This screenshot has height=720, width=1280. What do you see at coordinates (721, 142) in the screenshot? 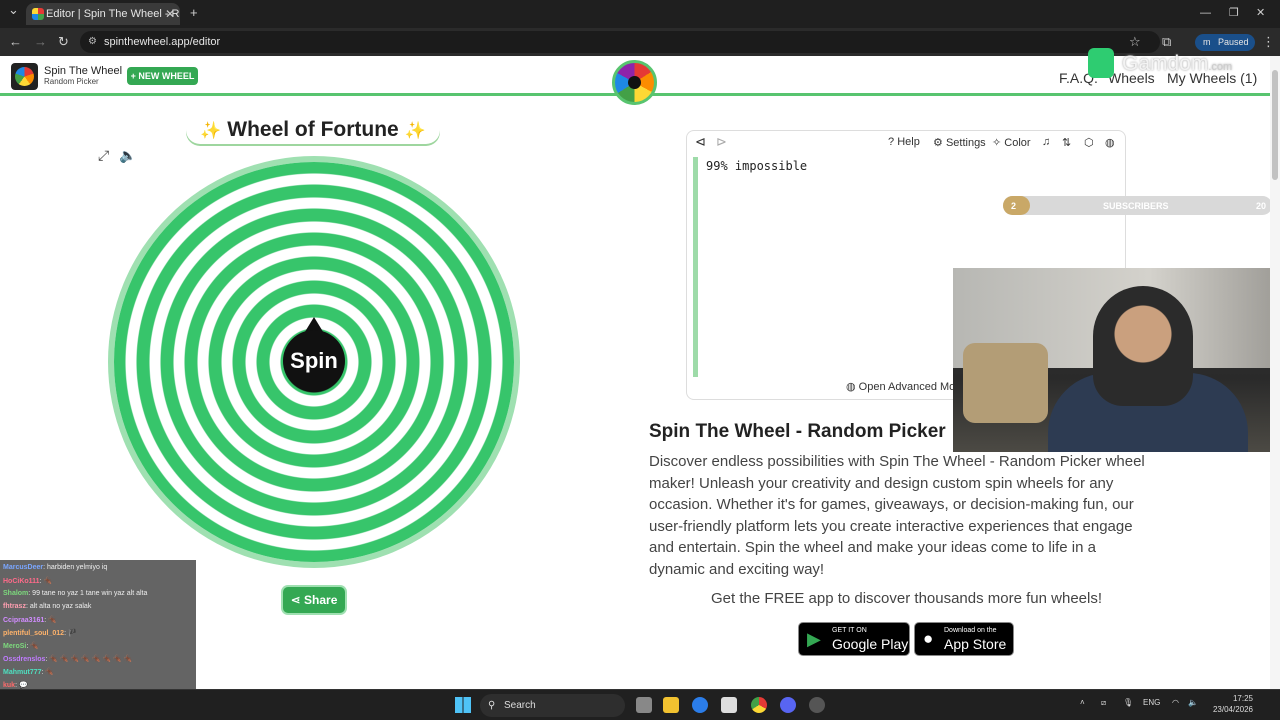
I see `redo-icon: ⊳` at bounding box center [721, 142].